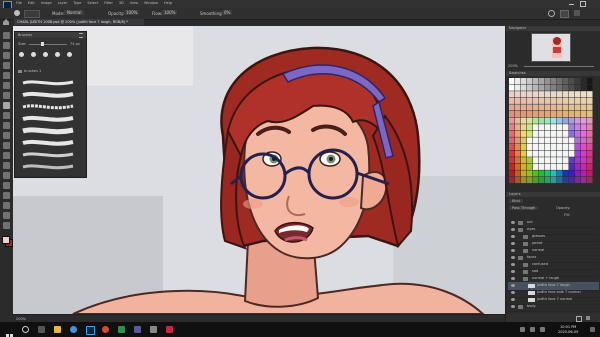  What do you see at coordinates (6, 165) in the screenshot?
I see `dodge-tool-icon` at bounding box center [6, 165].